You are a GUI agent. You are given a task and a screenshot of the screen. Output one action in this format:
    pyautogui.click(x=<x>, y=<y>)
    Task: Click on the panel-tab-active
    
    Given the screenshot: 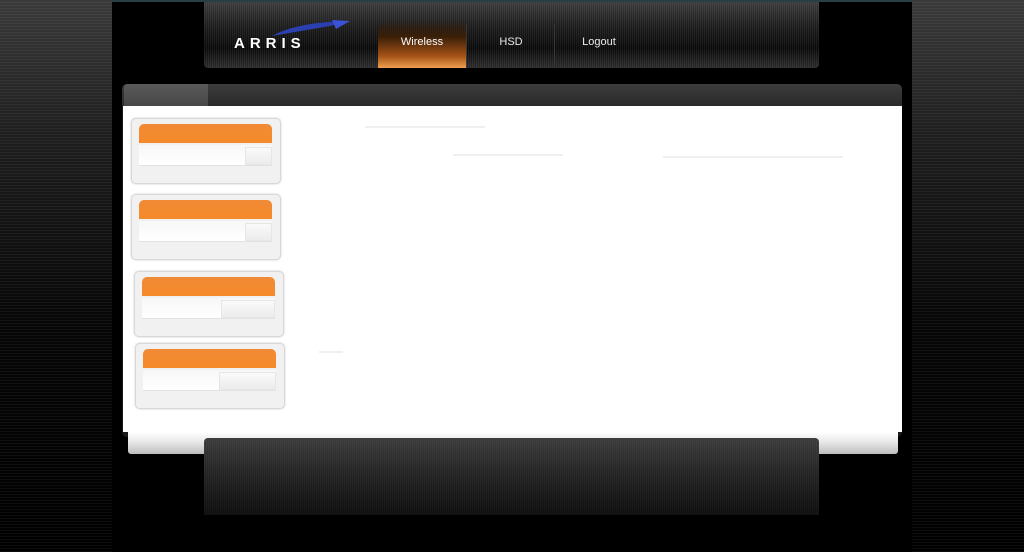 What is the action you would take?
    pyautogui.click(x=166, y=95)
    